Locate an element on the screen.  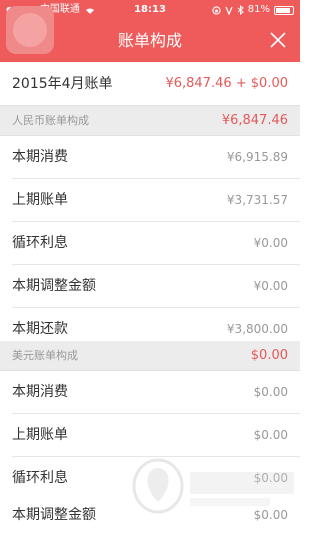
usd-section-value: $0.00 is located at coordinates (269, 355).